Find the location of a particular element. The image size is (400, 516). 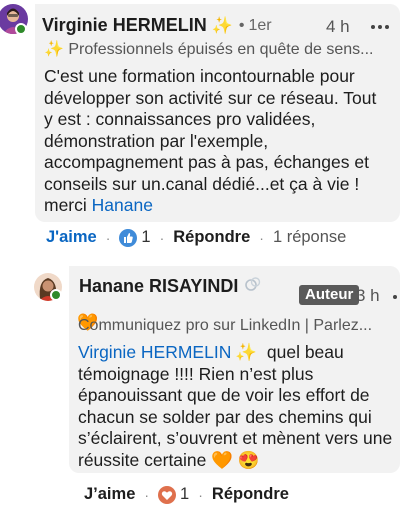

reply-author-row: Hanane RISAYINDI is located at coordinates (170, 286).